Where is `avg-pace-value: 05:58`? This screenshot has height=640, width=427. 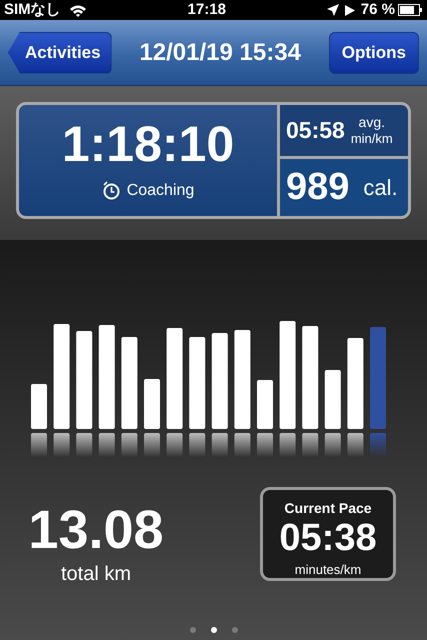
avg-pace-value: 05:58 is located at coordinates (315, 131).